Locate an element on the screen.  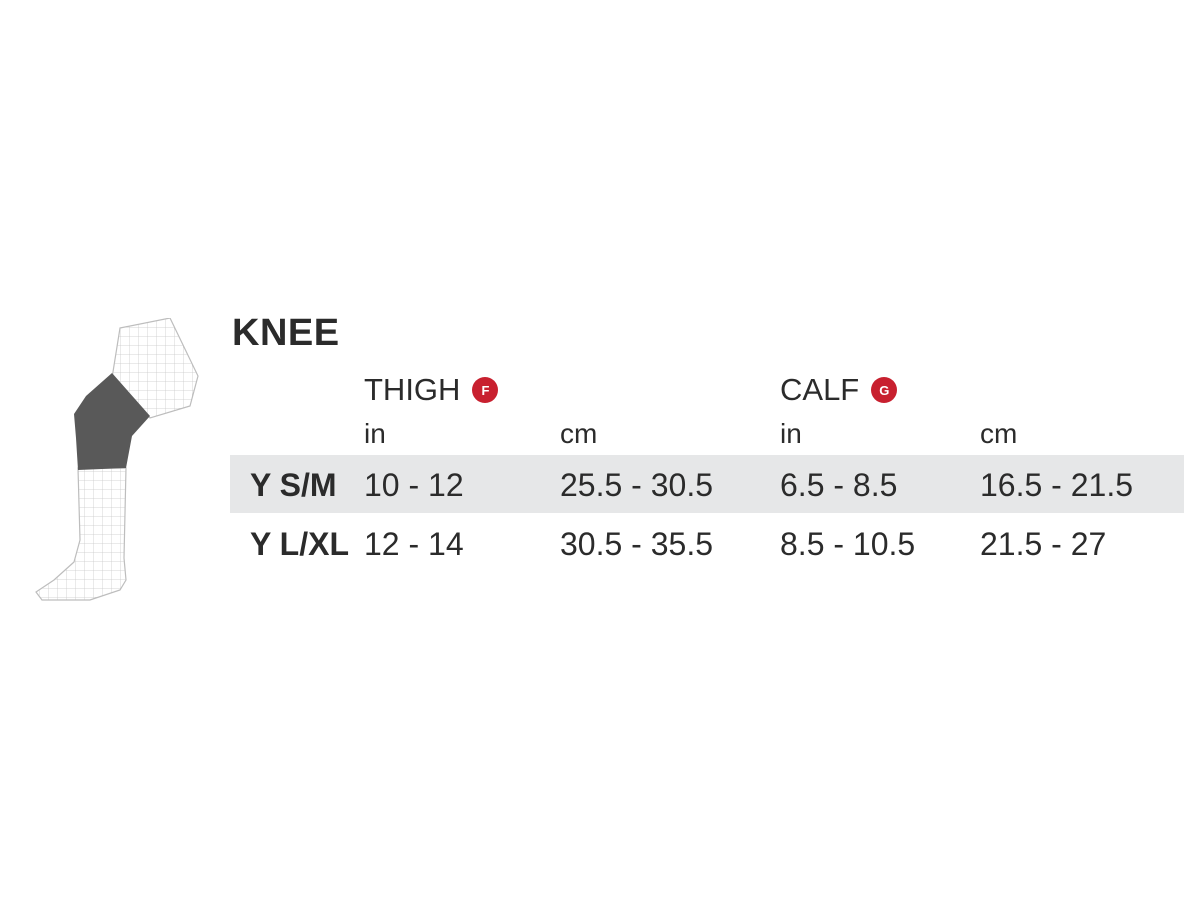
thigh-cm-value: 30.5 - 35.5 is located at coordinates (636, 544).